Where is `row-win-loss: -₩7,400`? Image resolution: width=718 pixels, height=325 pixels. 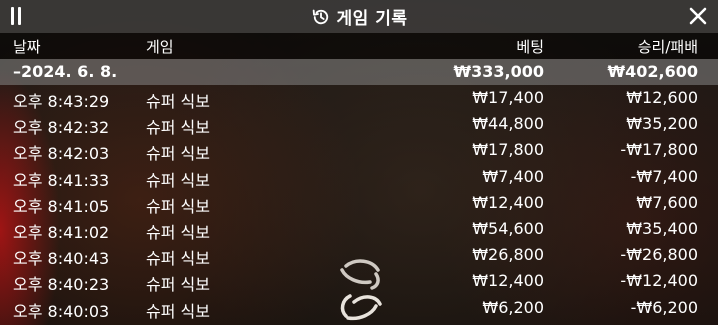 row-win-loss: -₩7,400 is located at coordinates (664, 176).